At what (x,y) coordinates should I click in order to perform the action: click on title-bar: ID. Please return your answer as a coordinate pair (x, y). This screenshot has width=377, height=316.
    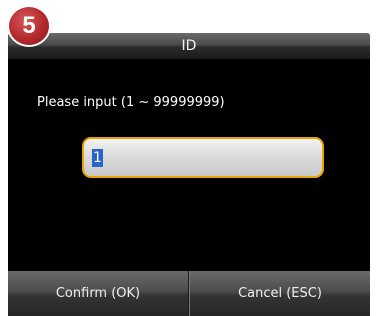
    Looking at the image, I should click on (189, 46).